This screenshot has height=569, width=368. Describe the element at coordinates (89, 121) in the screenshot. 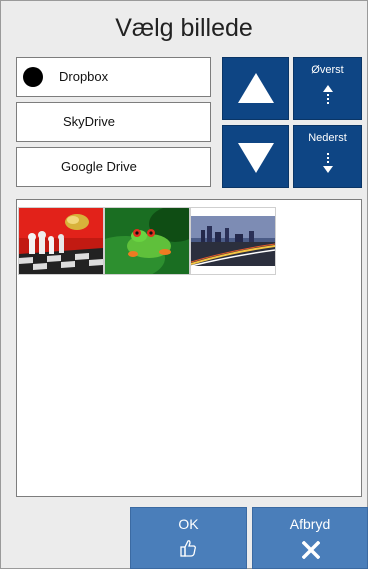

I see `source-label: SkyDrive` at that location.